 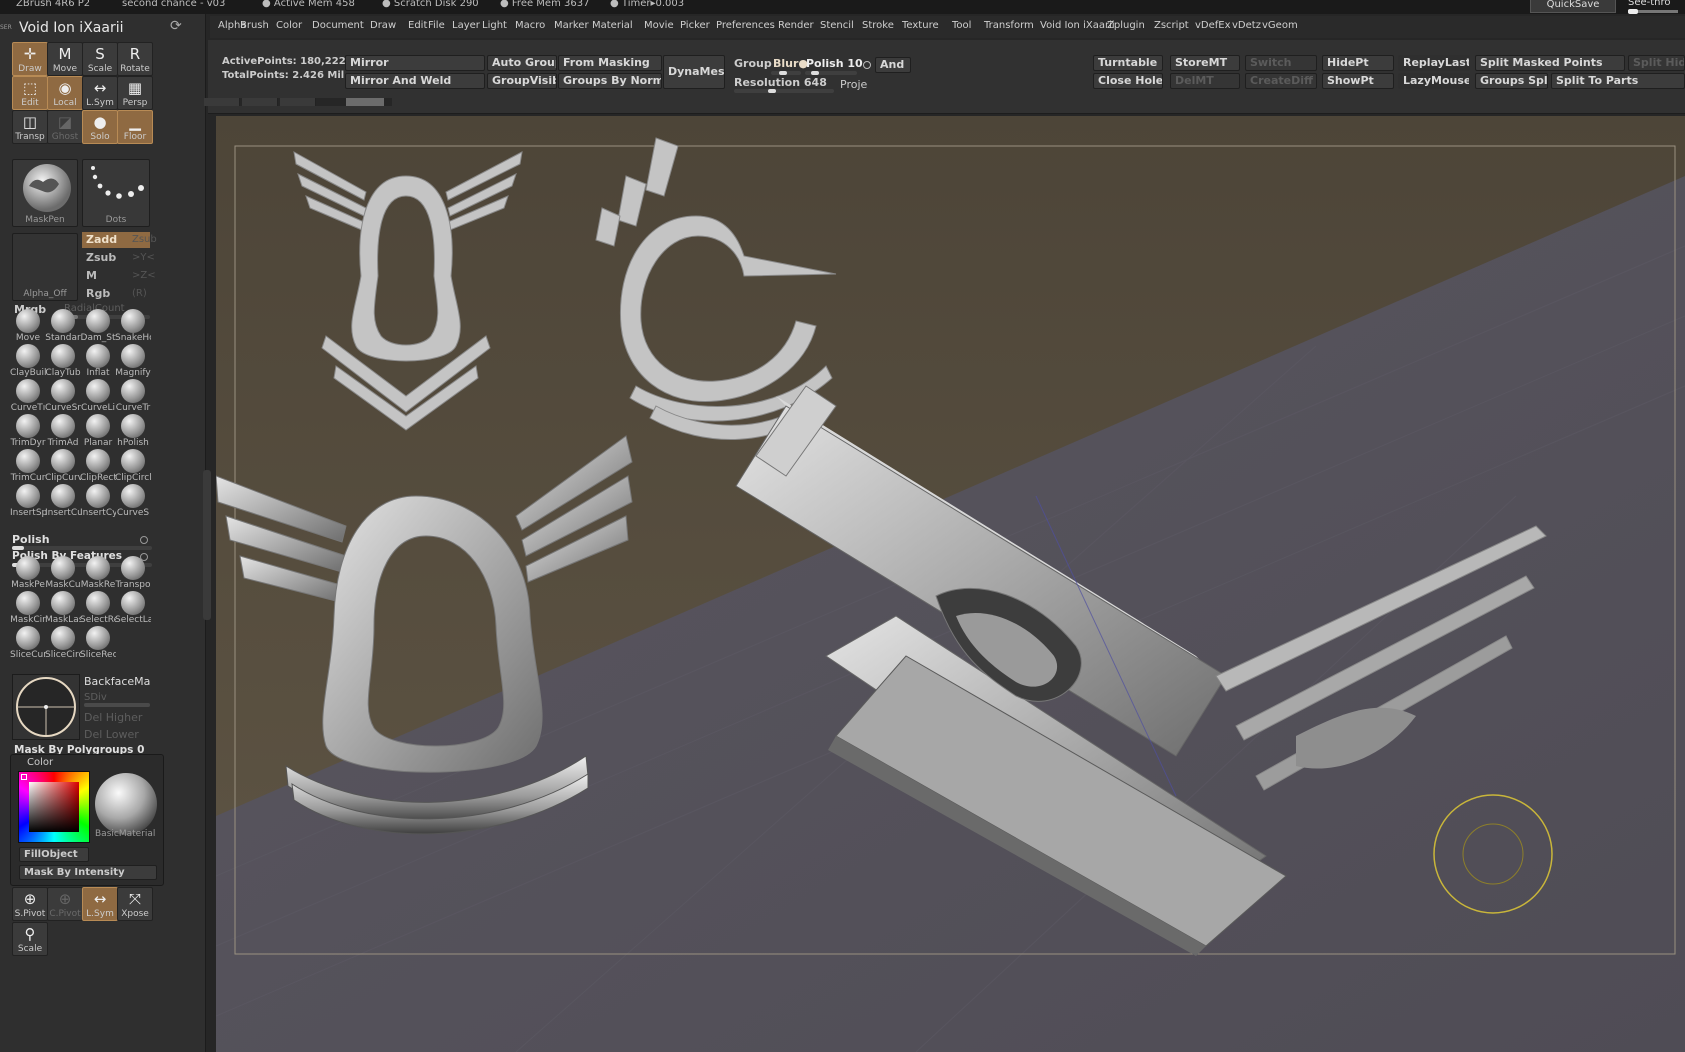 I want to click on brush-curvesr: CurveSr, so click(x=63, y=395).